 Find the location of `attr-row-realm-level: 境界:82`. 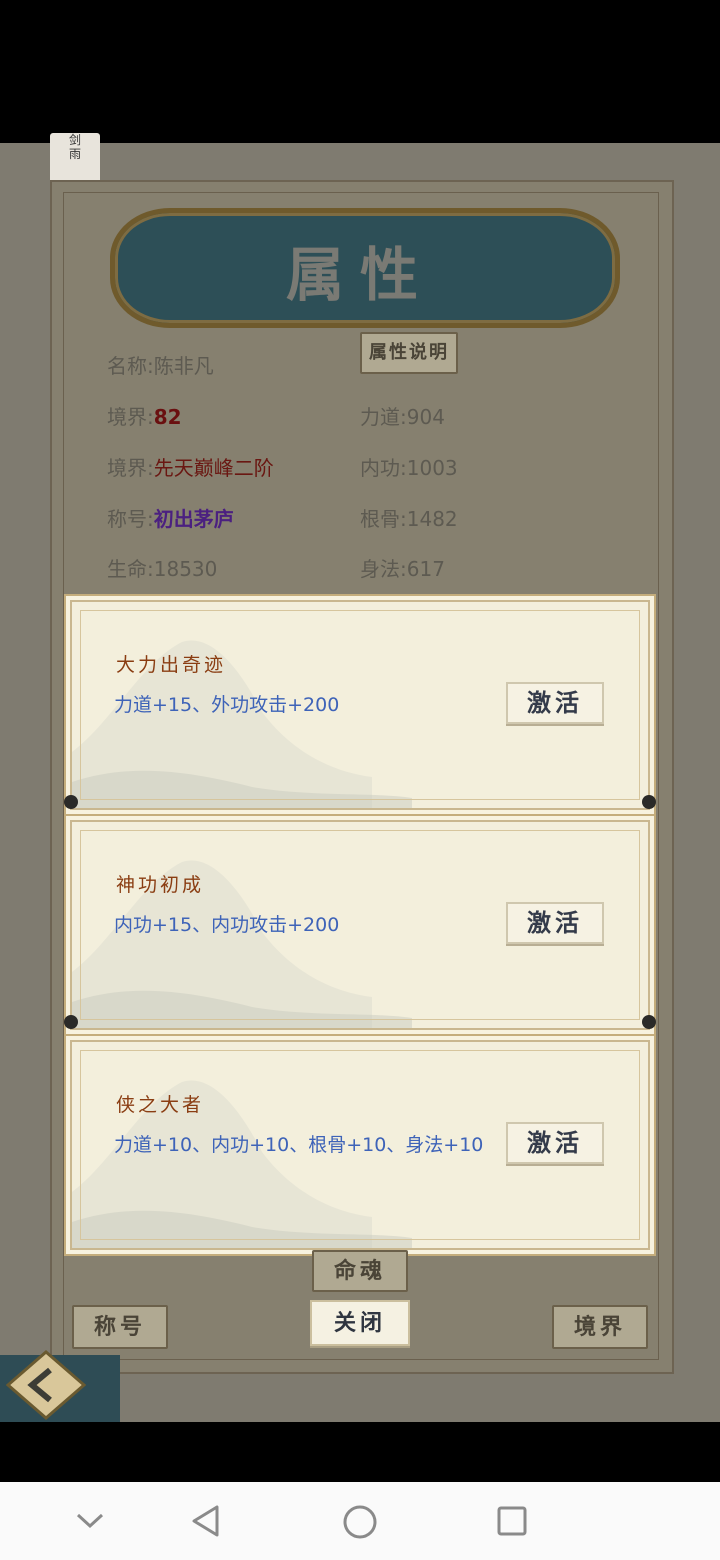

attr-row-realm-level: 境界:82 is located at coordinates (144, 415).